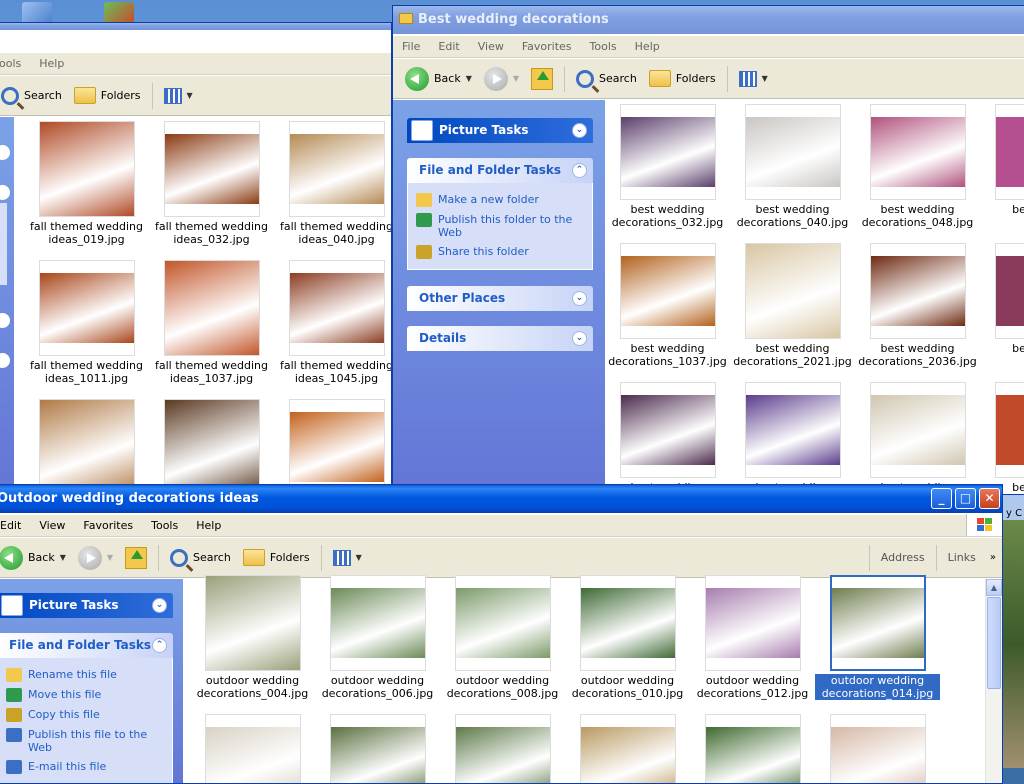 The height and width of the screenshot is (784, 1024). I want to click on details-header: Details ⌄, so click(500, 338).